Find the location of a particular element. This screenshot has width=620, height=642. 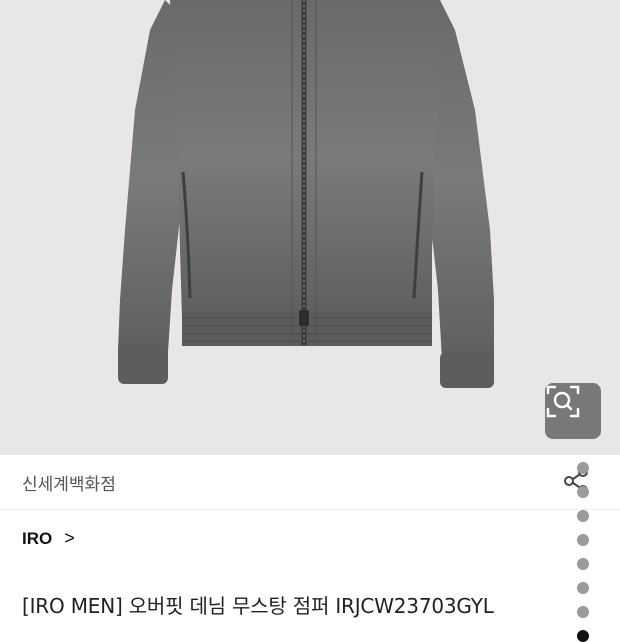

chevron-right-icon: > is located at coordinates (69, 538).